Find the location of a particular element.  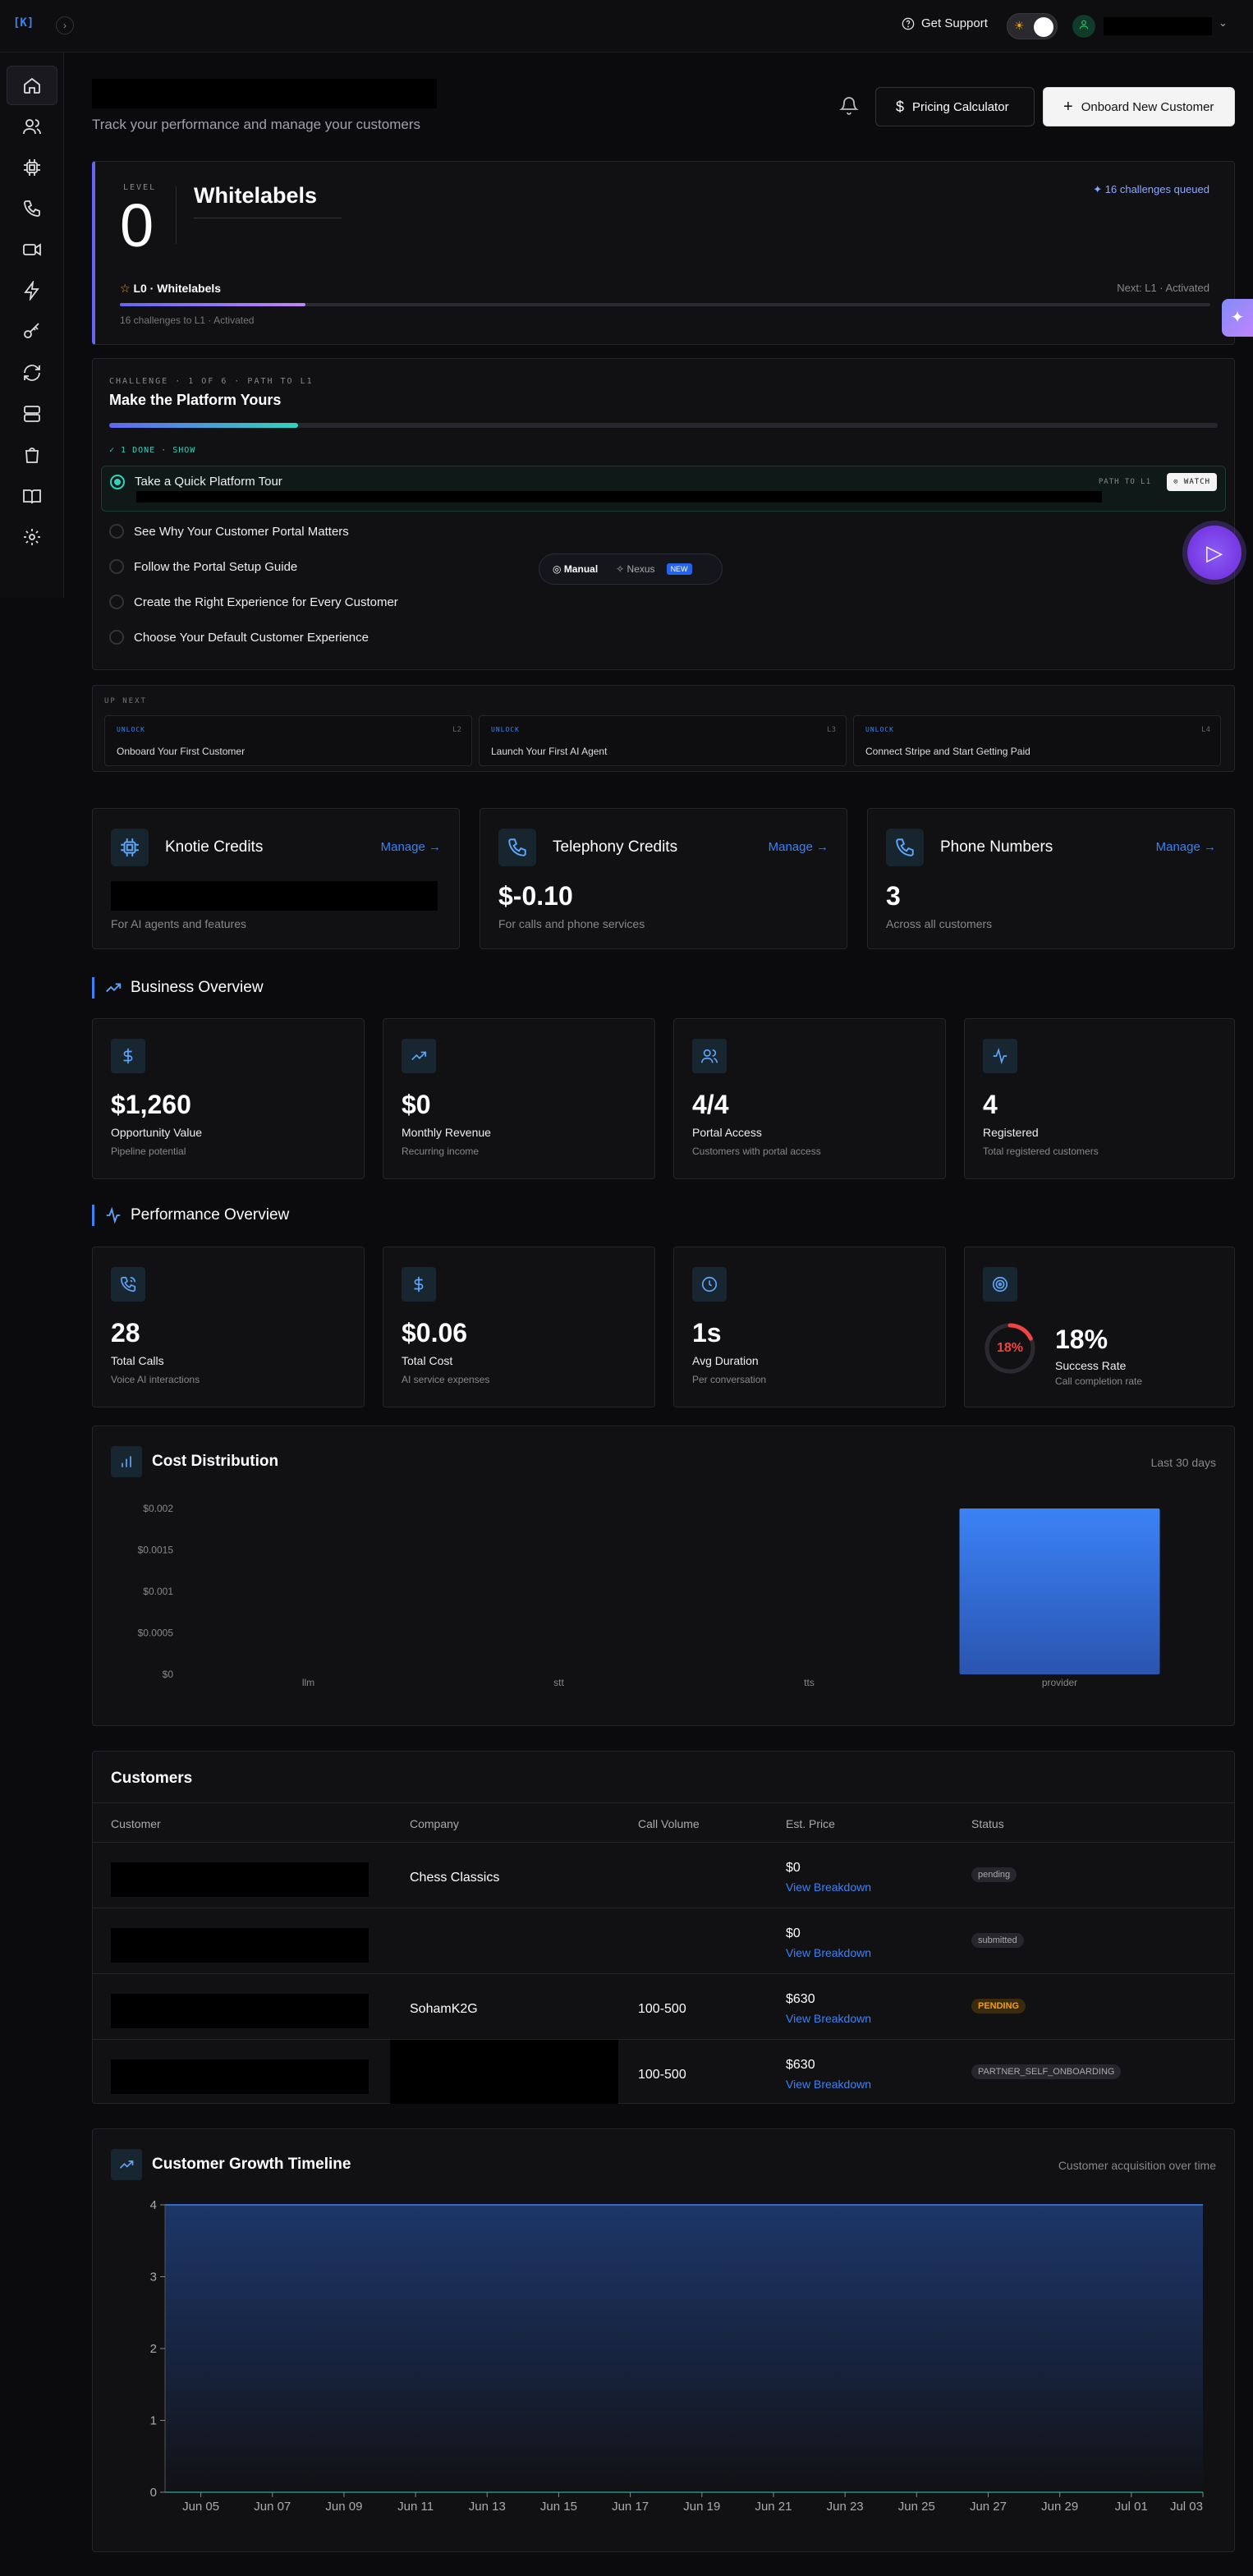

sidebar-item-settings is located at coordinates (32, 537).